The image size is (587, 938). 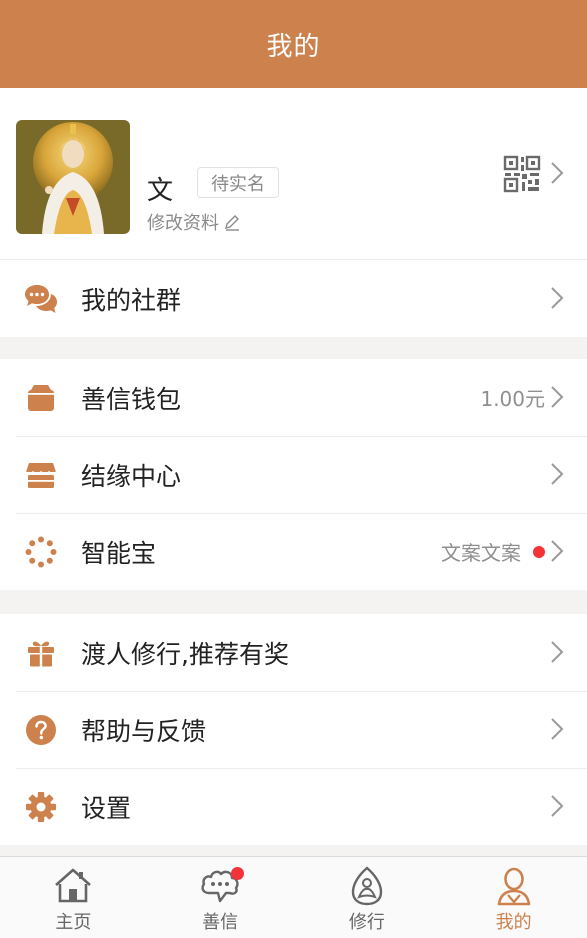 I want to click on gift-icon, so click(x=41, y=653).